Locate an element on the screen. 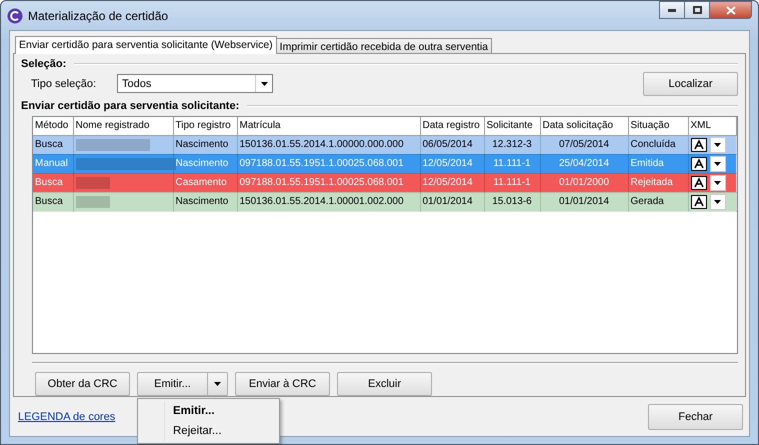 Image resolution: width=759 pixels, height=445 pixels. close-icon is located at coordinates (731, 10).